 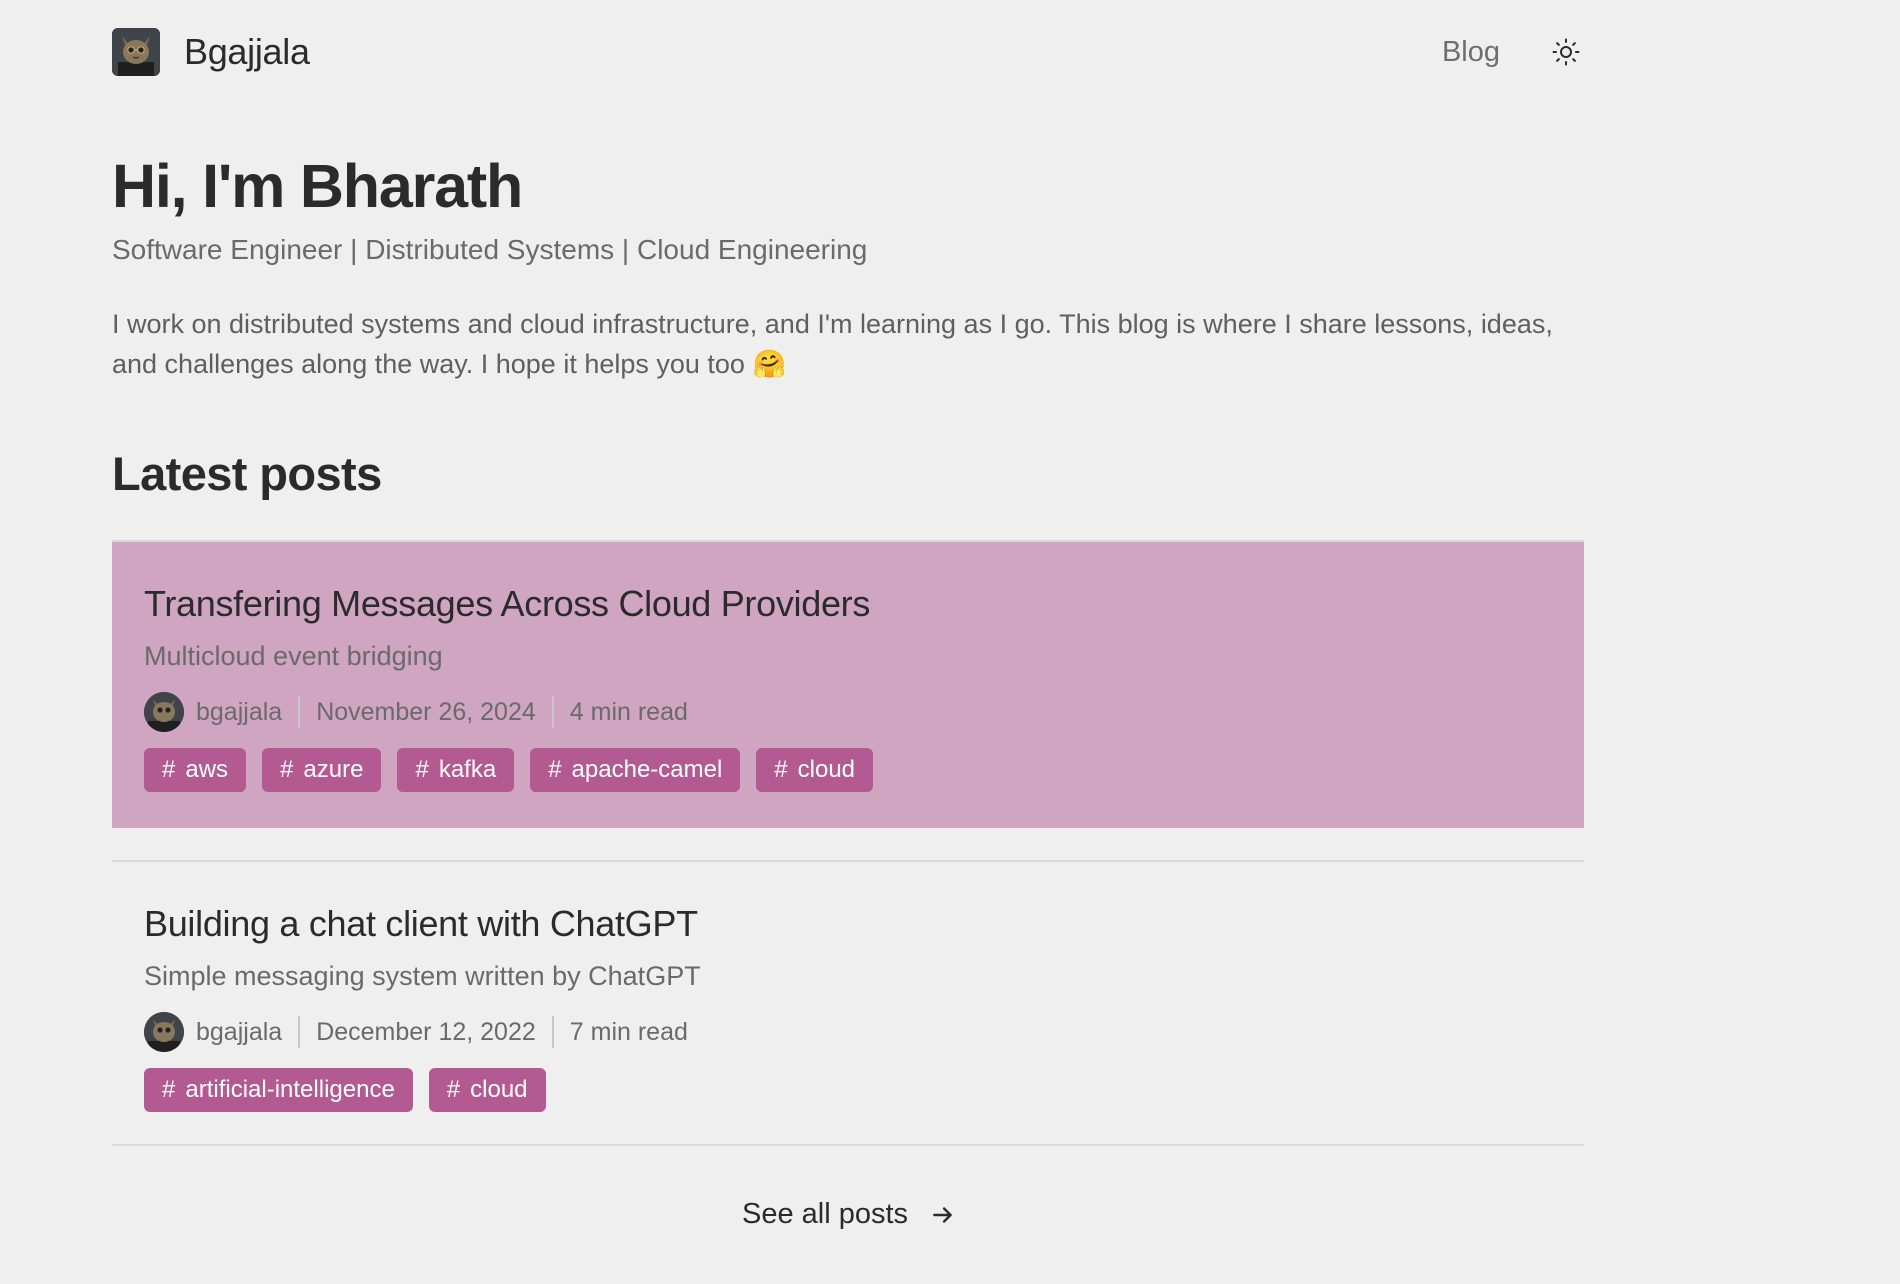 I want to click on post-date: December 12, 2022, so click(x=426, y=1031).